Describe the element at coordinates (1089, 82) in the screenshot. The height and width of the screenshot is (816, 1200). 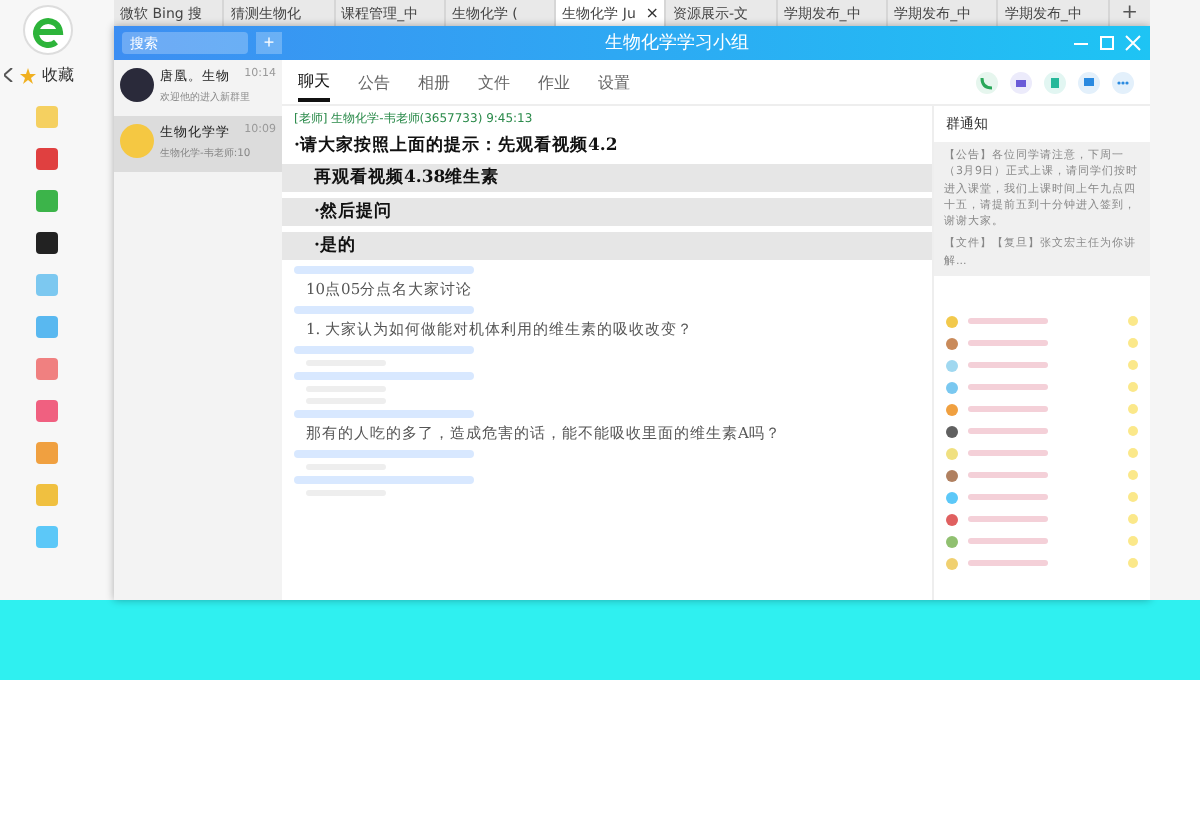
I see `message-icon` at that location.